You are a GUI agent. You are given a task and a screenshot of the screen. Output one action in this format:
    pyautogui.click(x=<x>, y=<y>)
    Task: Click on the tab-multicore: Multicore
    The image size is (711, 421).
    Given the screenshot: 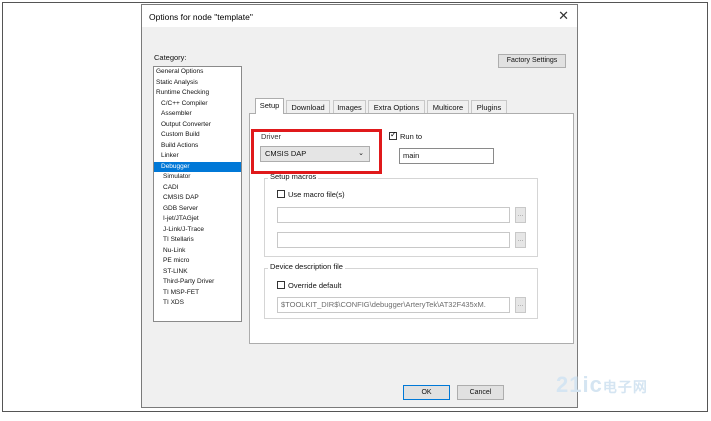 What is the action you would take?
    pyautogui.click(x=448, y=106)
    